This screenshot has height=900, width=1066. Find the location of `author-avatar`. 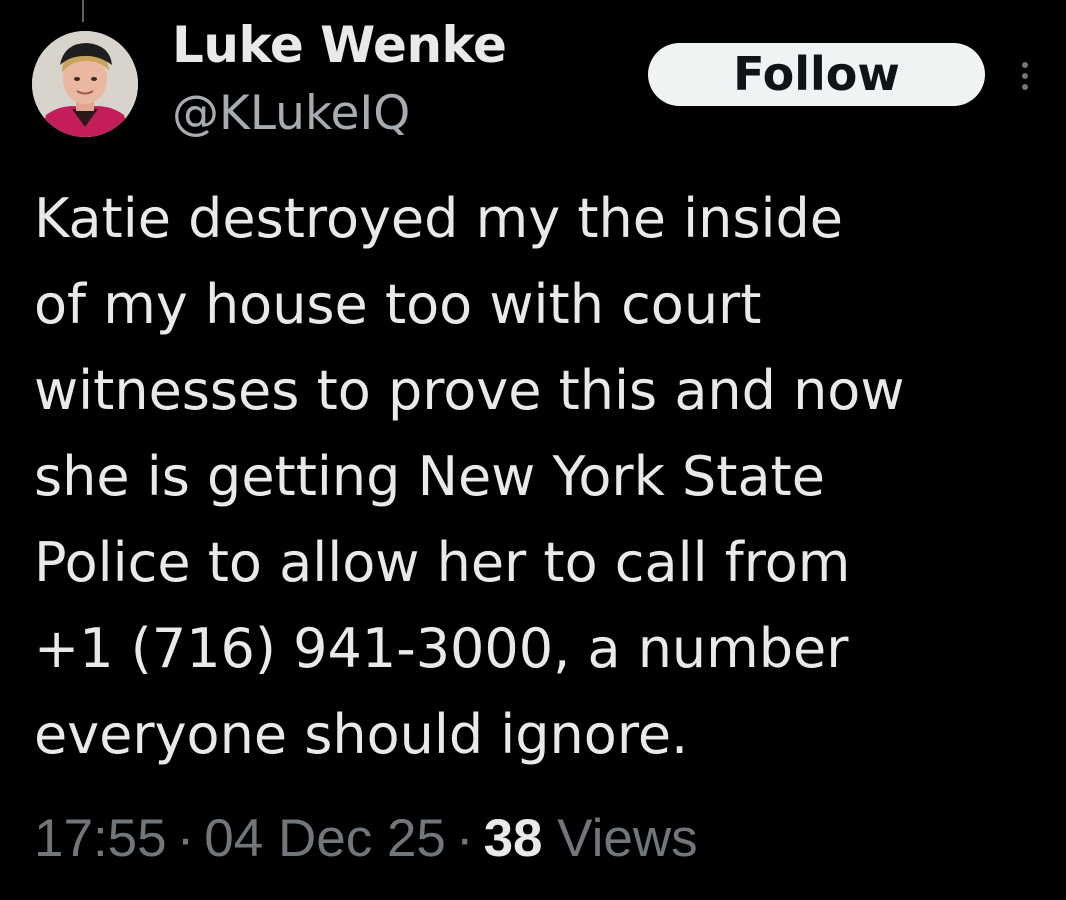

author-avatar is located at coordinates (85, 84).